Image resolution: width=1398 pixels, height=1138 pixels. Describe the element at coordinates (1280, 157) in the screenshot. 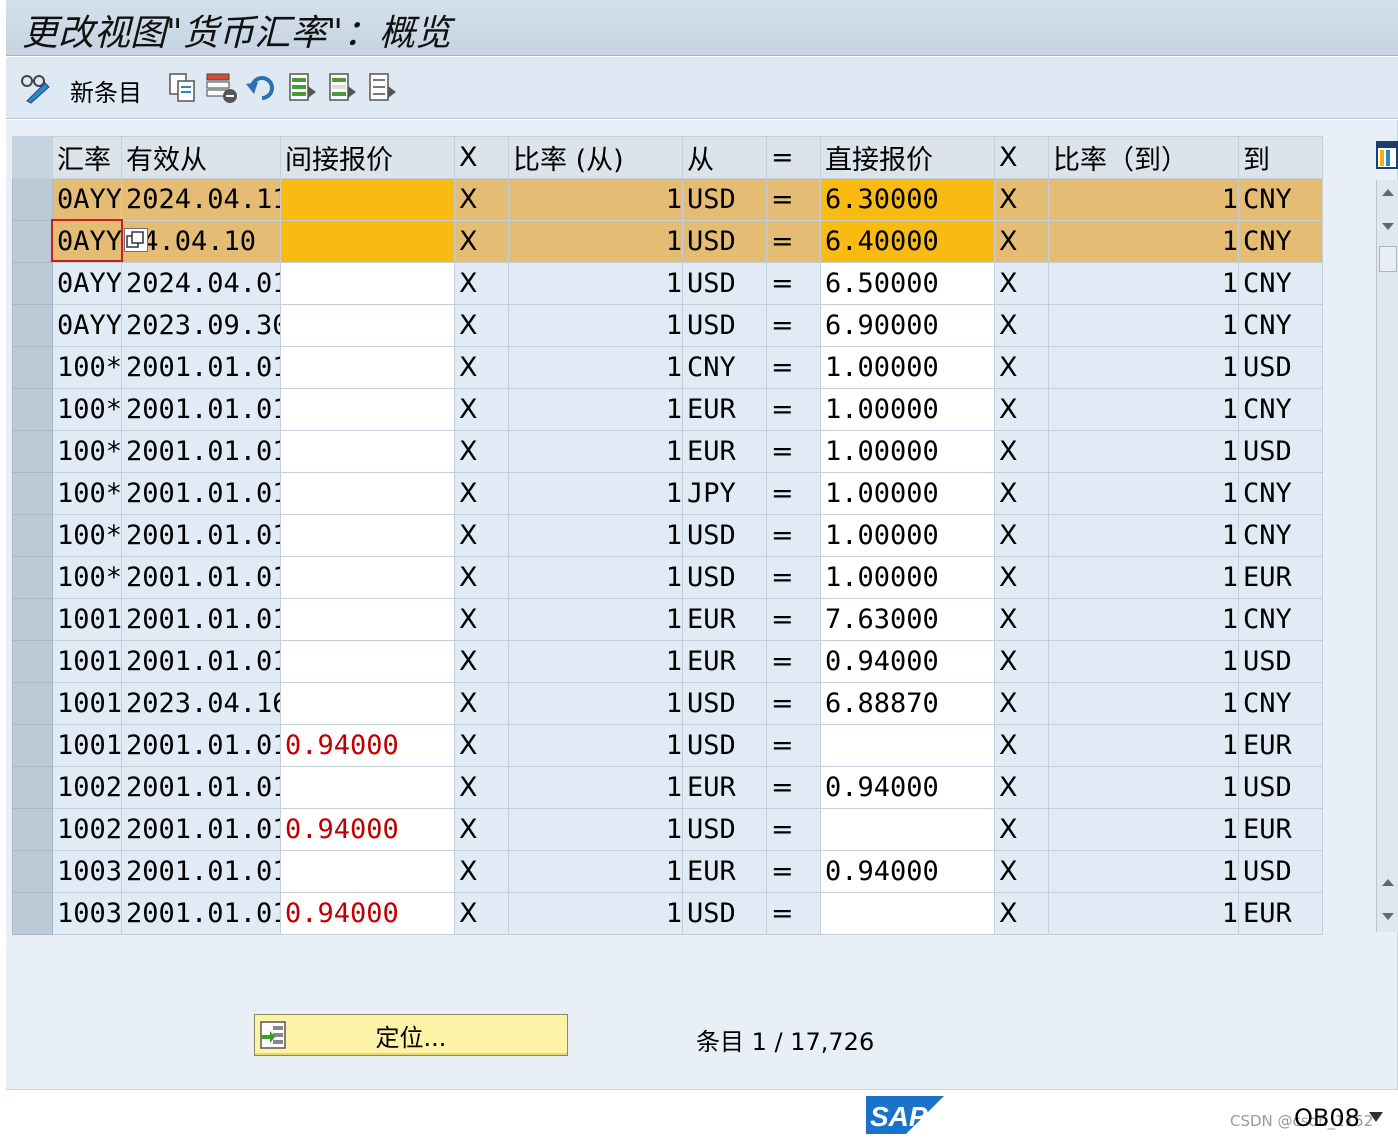

I see `column-header-to: 到` at that location.